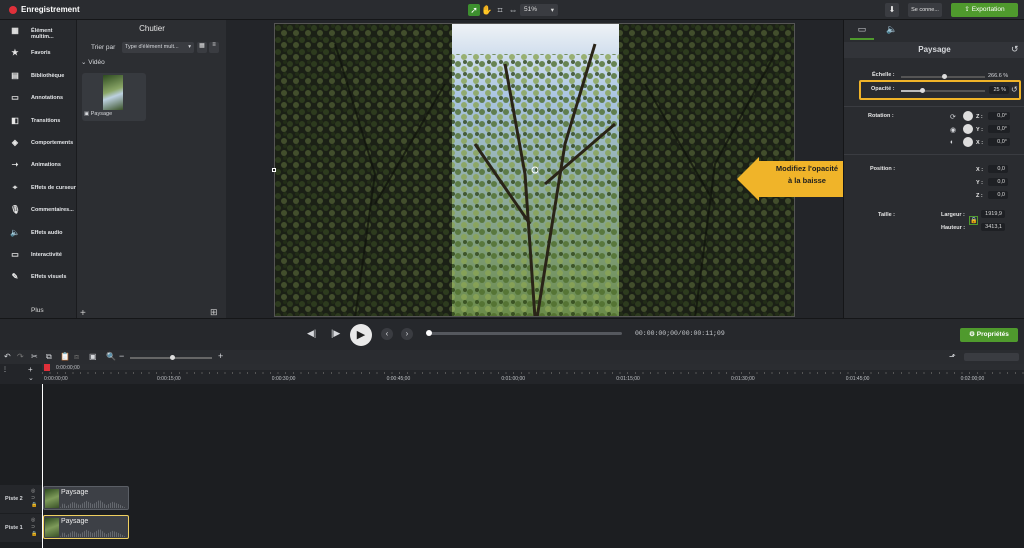 This screenshot has width=1024, height=548. Describe the element at coordinates (973, 220) in the screenshot. I see `lock-icon: 🔒` at that location.